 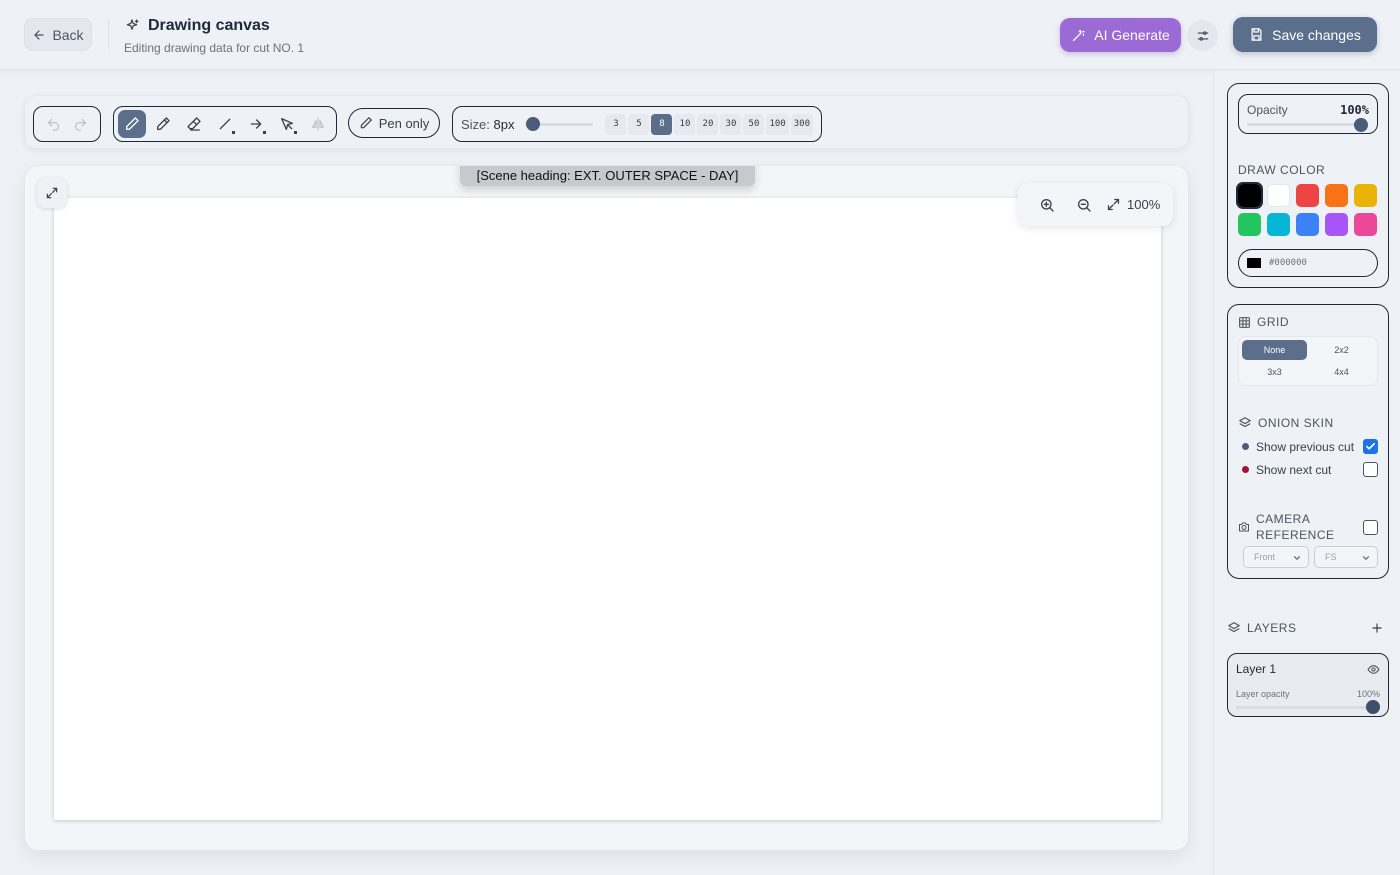 What do you see at coordinates (662, 124) in the screenshot?
I see `size-preset-8: 8` at bounding box center [662, 124].